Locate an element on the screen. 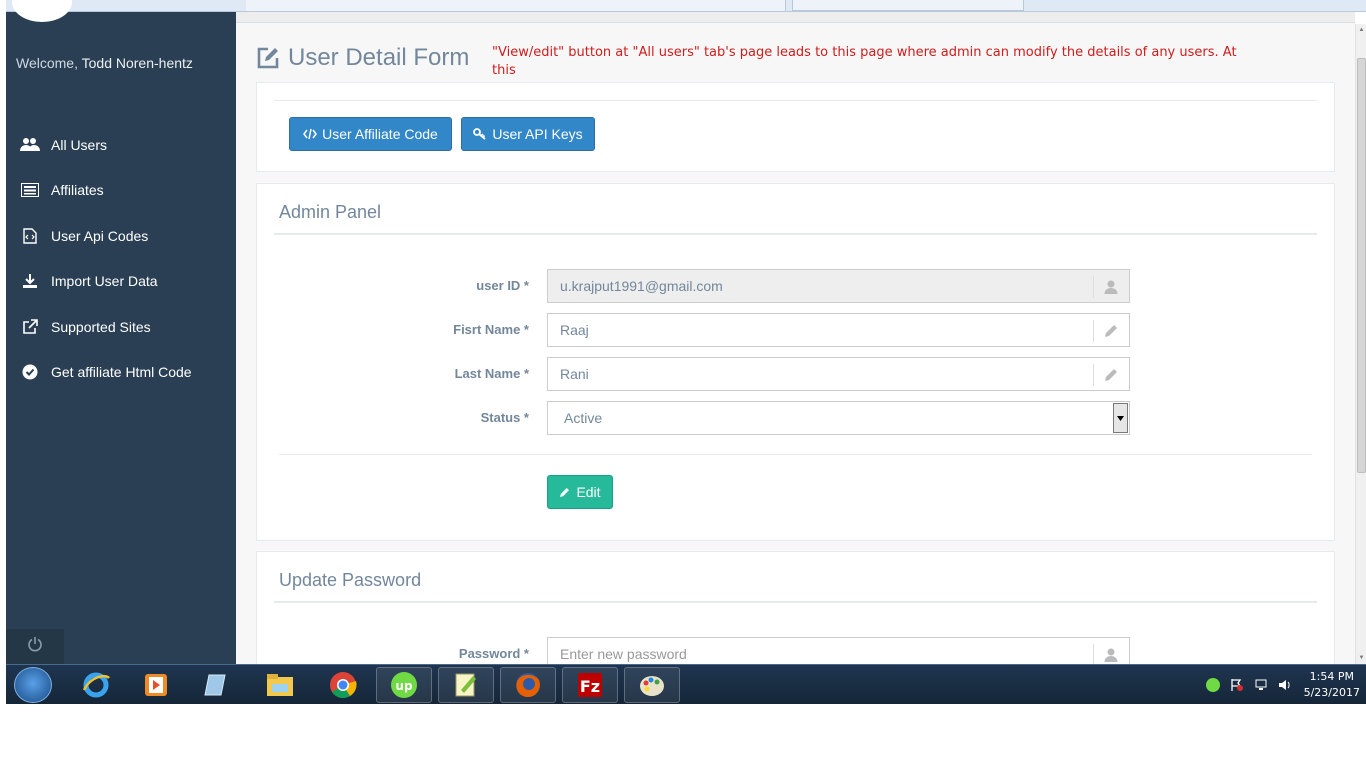 The image size is (1366, 768). chevron-down-icon is located at coordinates (1120, 418).